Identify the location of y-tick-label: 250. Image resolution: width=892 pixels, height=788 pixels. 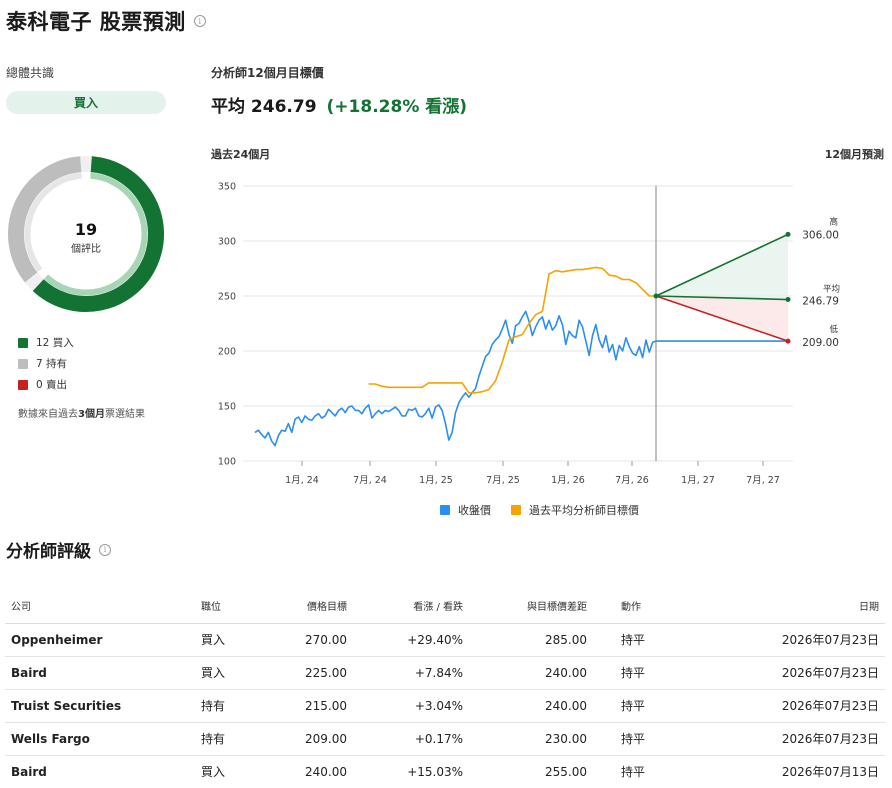
(227, 297).